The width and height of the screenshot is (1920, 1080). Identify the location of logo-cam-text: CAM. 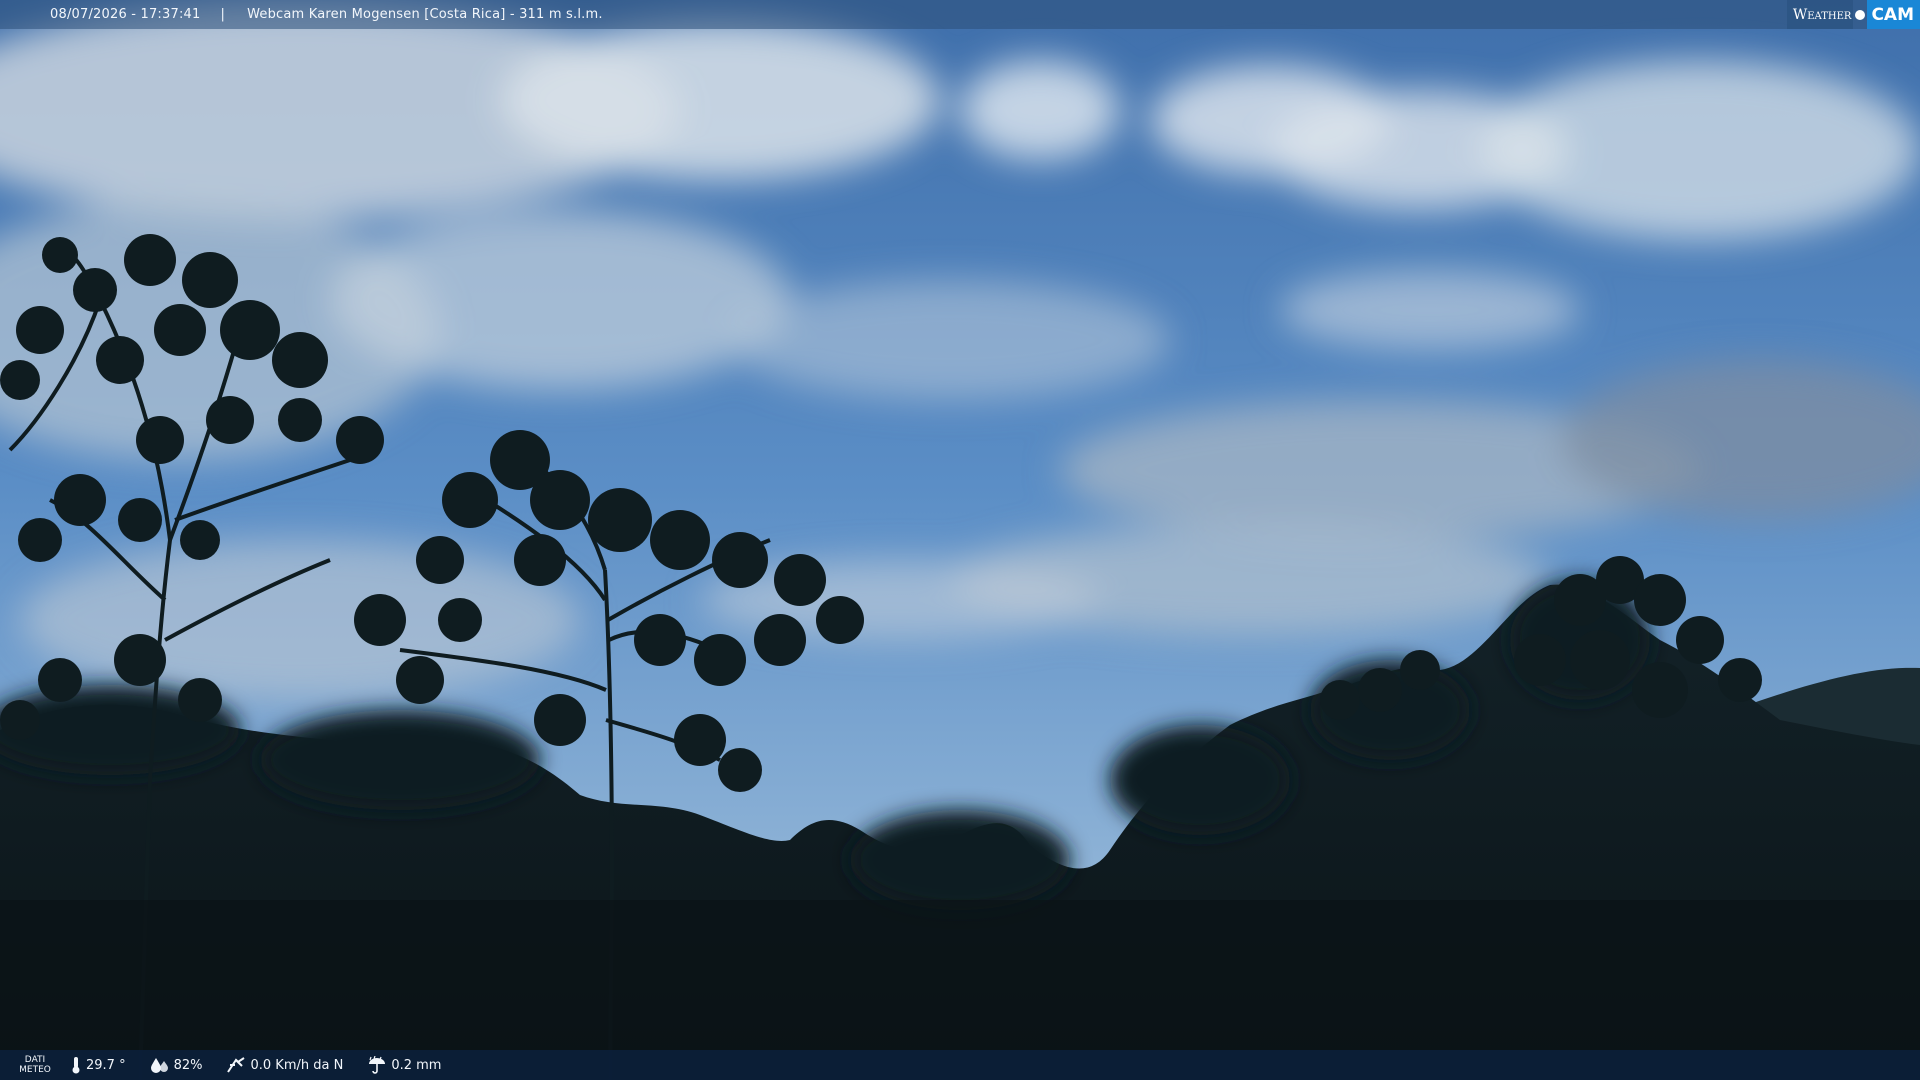
(1893, 14).